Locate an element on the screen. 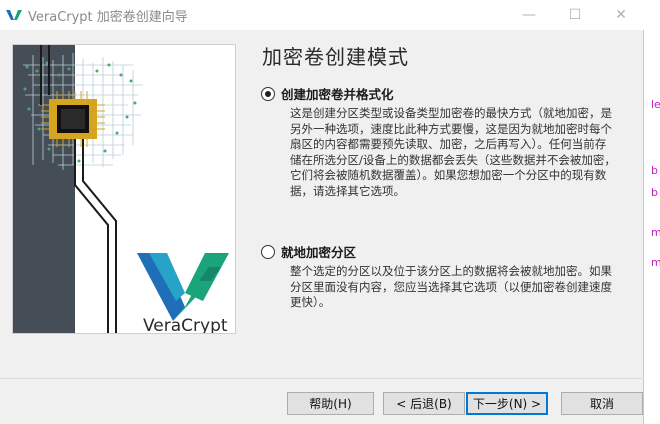 This screenshot has height=424, width=660. cancel-button: 取消 is located at coordinates (602, 403).